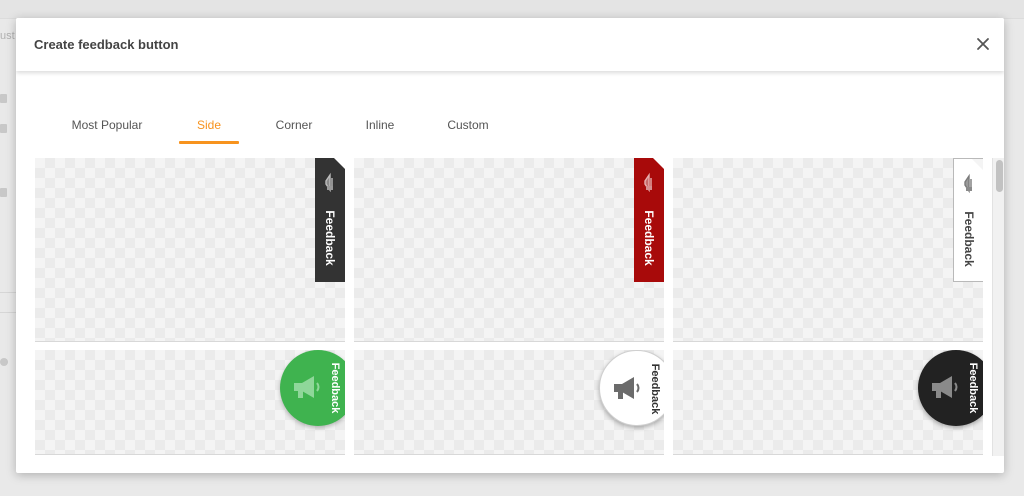 The width and height of the screenshot is (1024, 496). What do you see at coordinates (4, 362) in the screenshot?
I see `background-circle-icon` at bounding box center [4, 362].